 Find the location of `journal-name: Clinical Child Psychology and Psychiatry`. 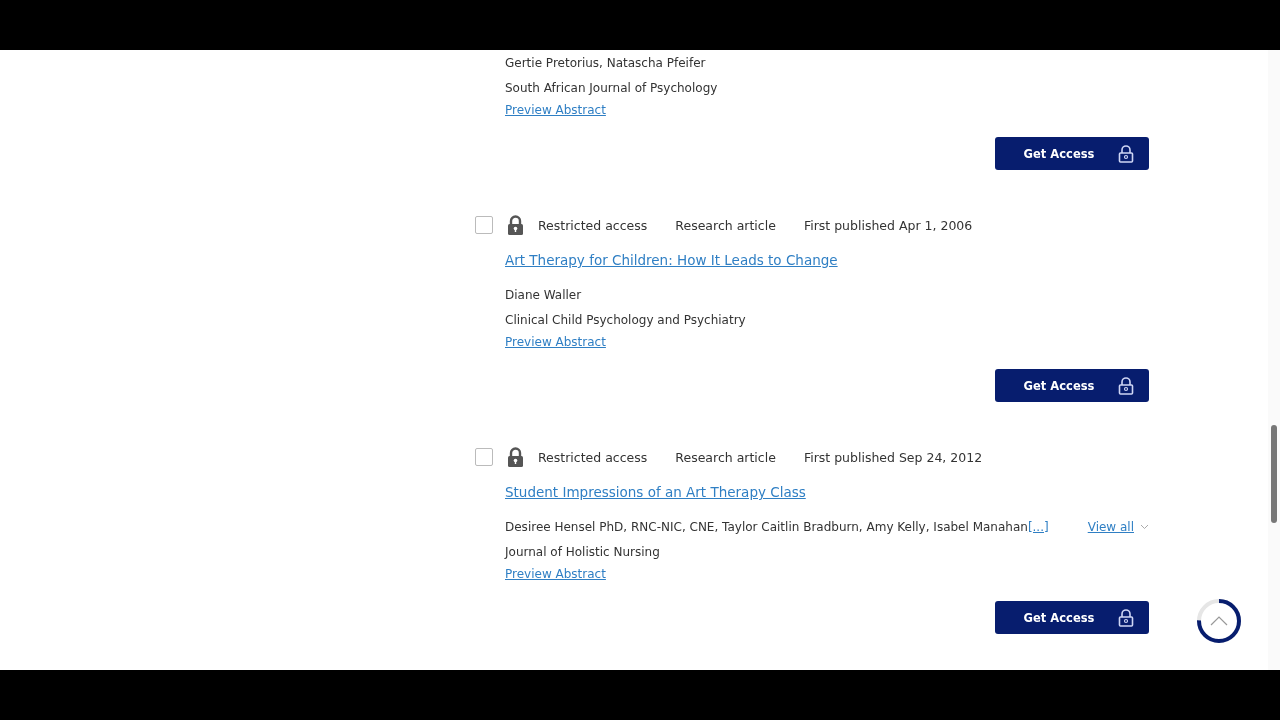

journal-name: Clinical Child Psychology and Psychiatry is located at coordinates (625, 319).